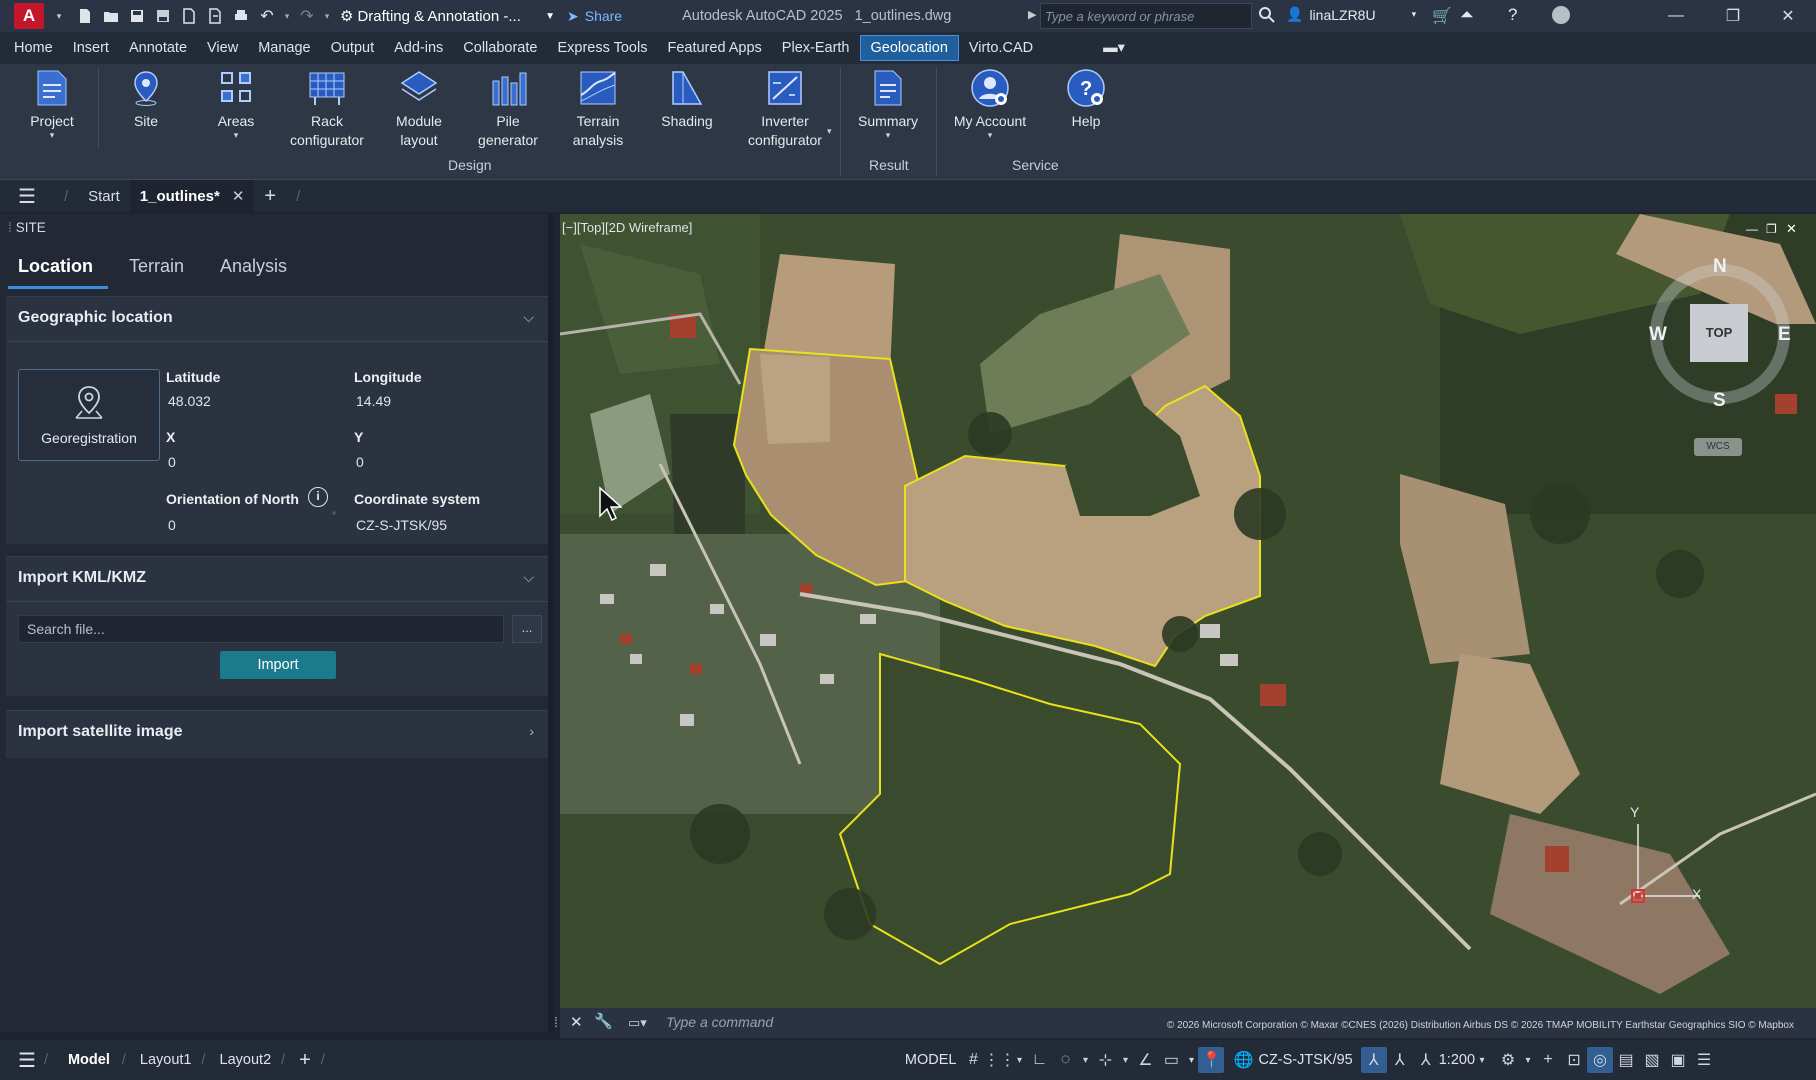  I want to click on clean-screen-icon: ☰, so click(1704, 1060).